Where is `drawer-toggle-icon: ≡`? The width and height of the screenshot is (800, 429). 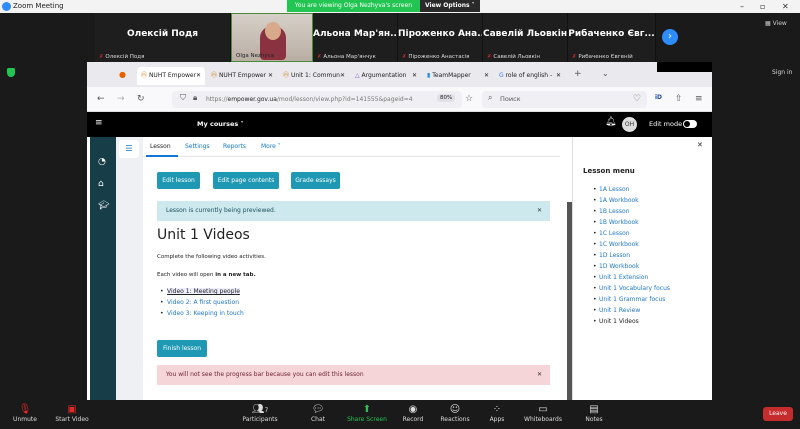
drawer-toggle-icon: ≡ is located at coordinates (99, 123).